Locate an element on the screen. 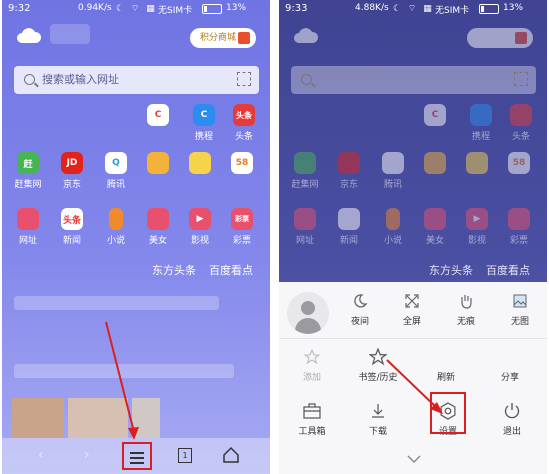 Image resolution: width=549 pixels, height=474 pixels. carrier-text: 无SIM卡 is located at coordinates (452, 11).